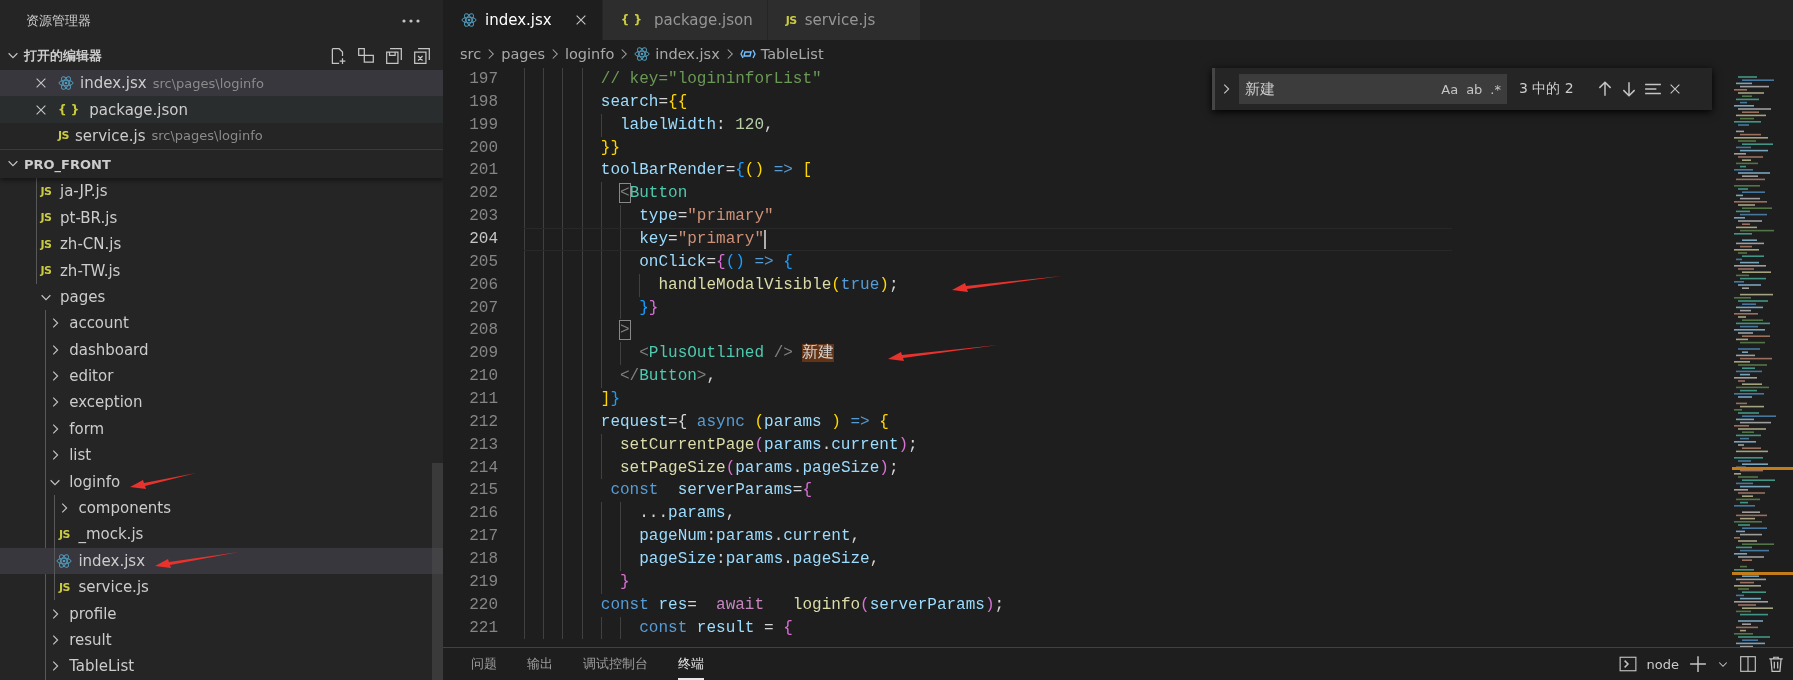  Describe the element at coordinates (711, 79) in the screenshot. I see `code-line: // key="logininforList"` at that location.